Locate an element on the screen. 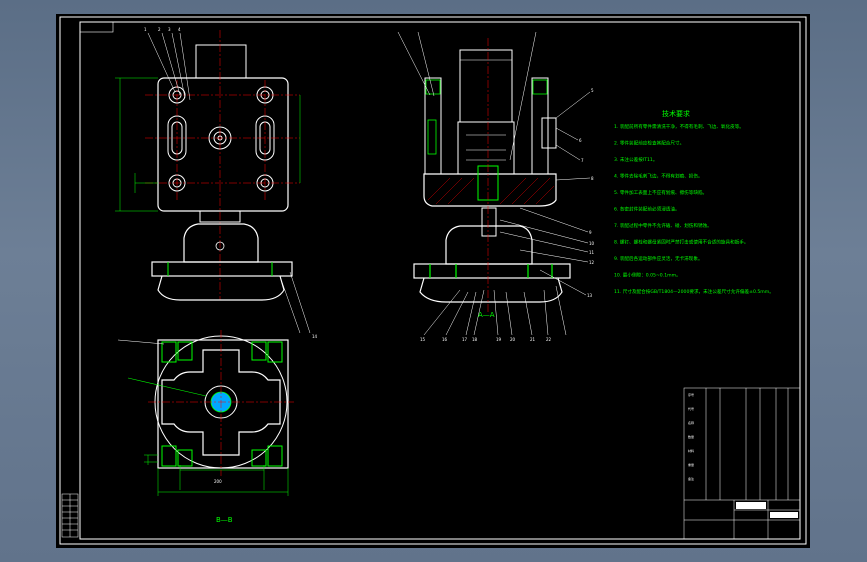 The width and height of the screenshot is (867, 562). part-balloon: 10 is located at coordinates (592, 243).